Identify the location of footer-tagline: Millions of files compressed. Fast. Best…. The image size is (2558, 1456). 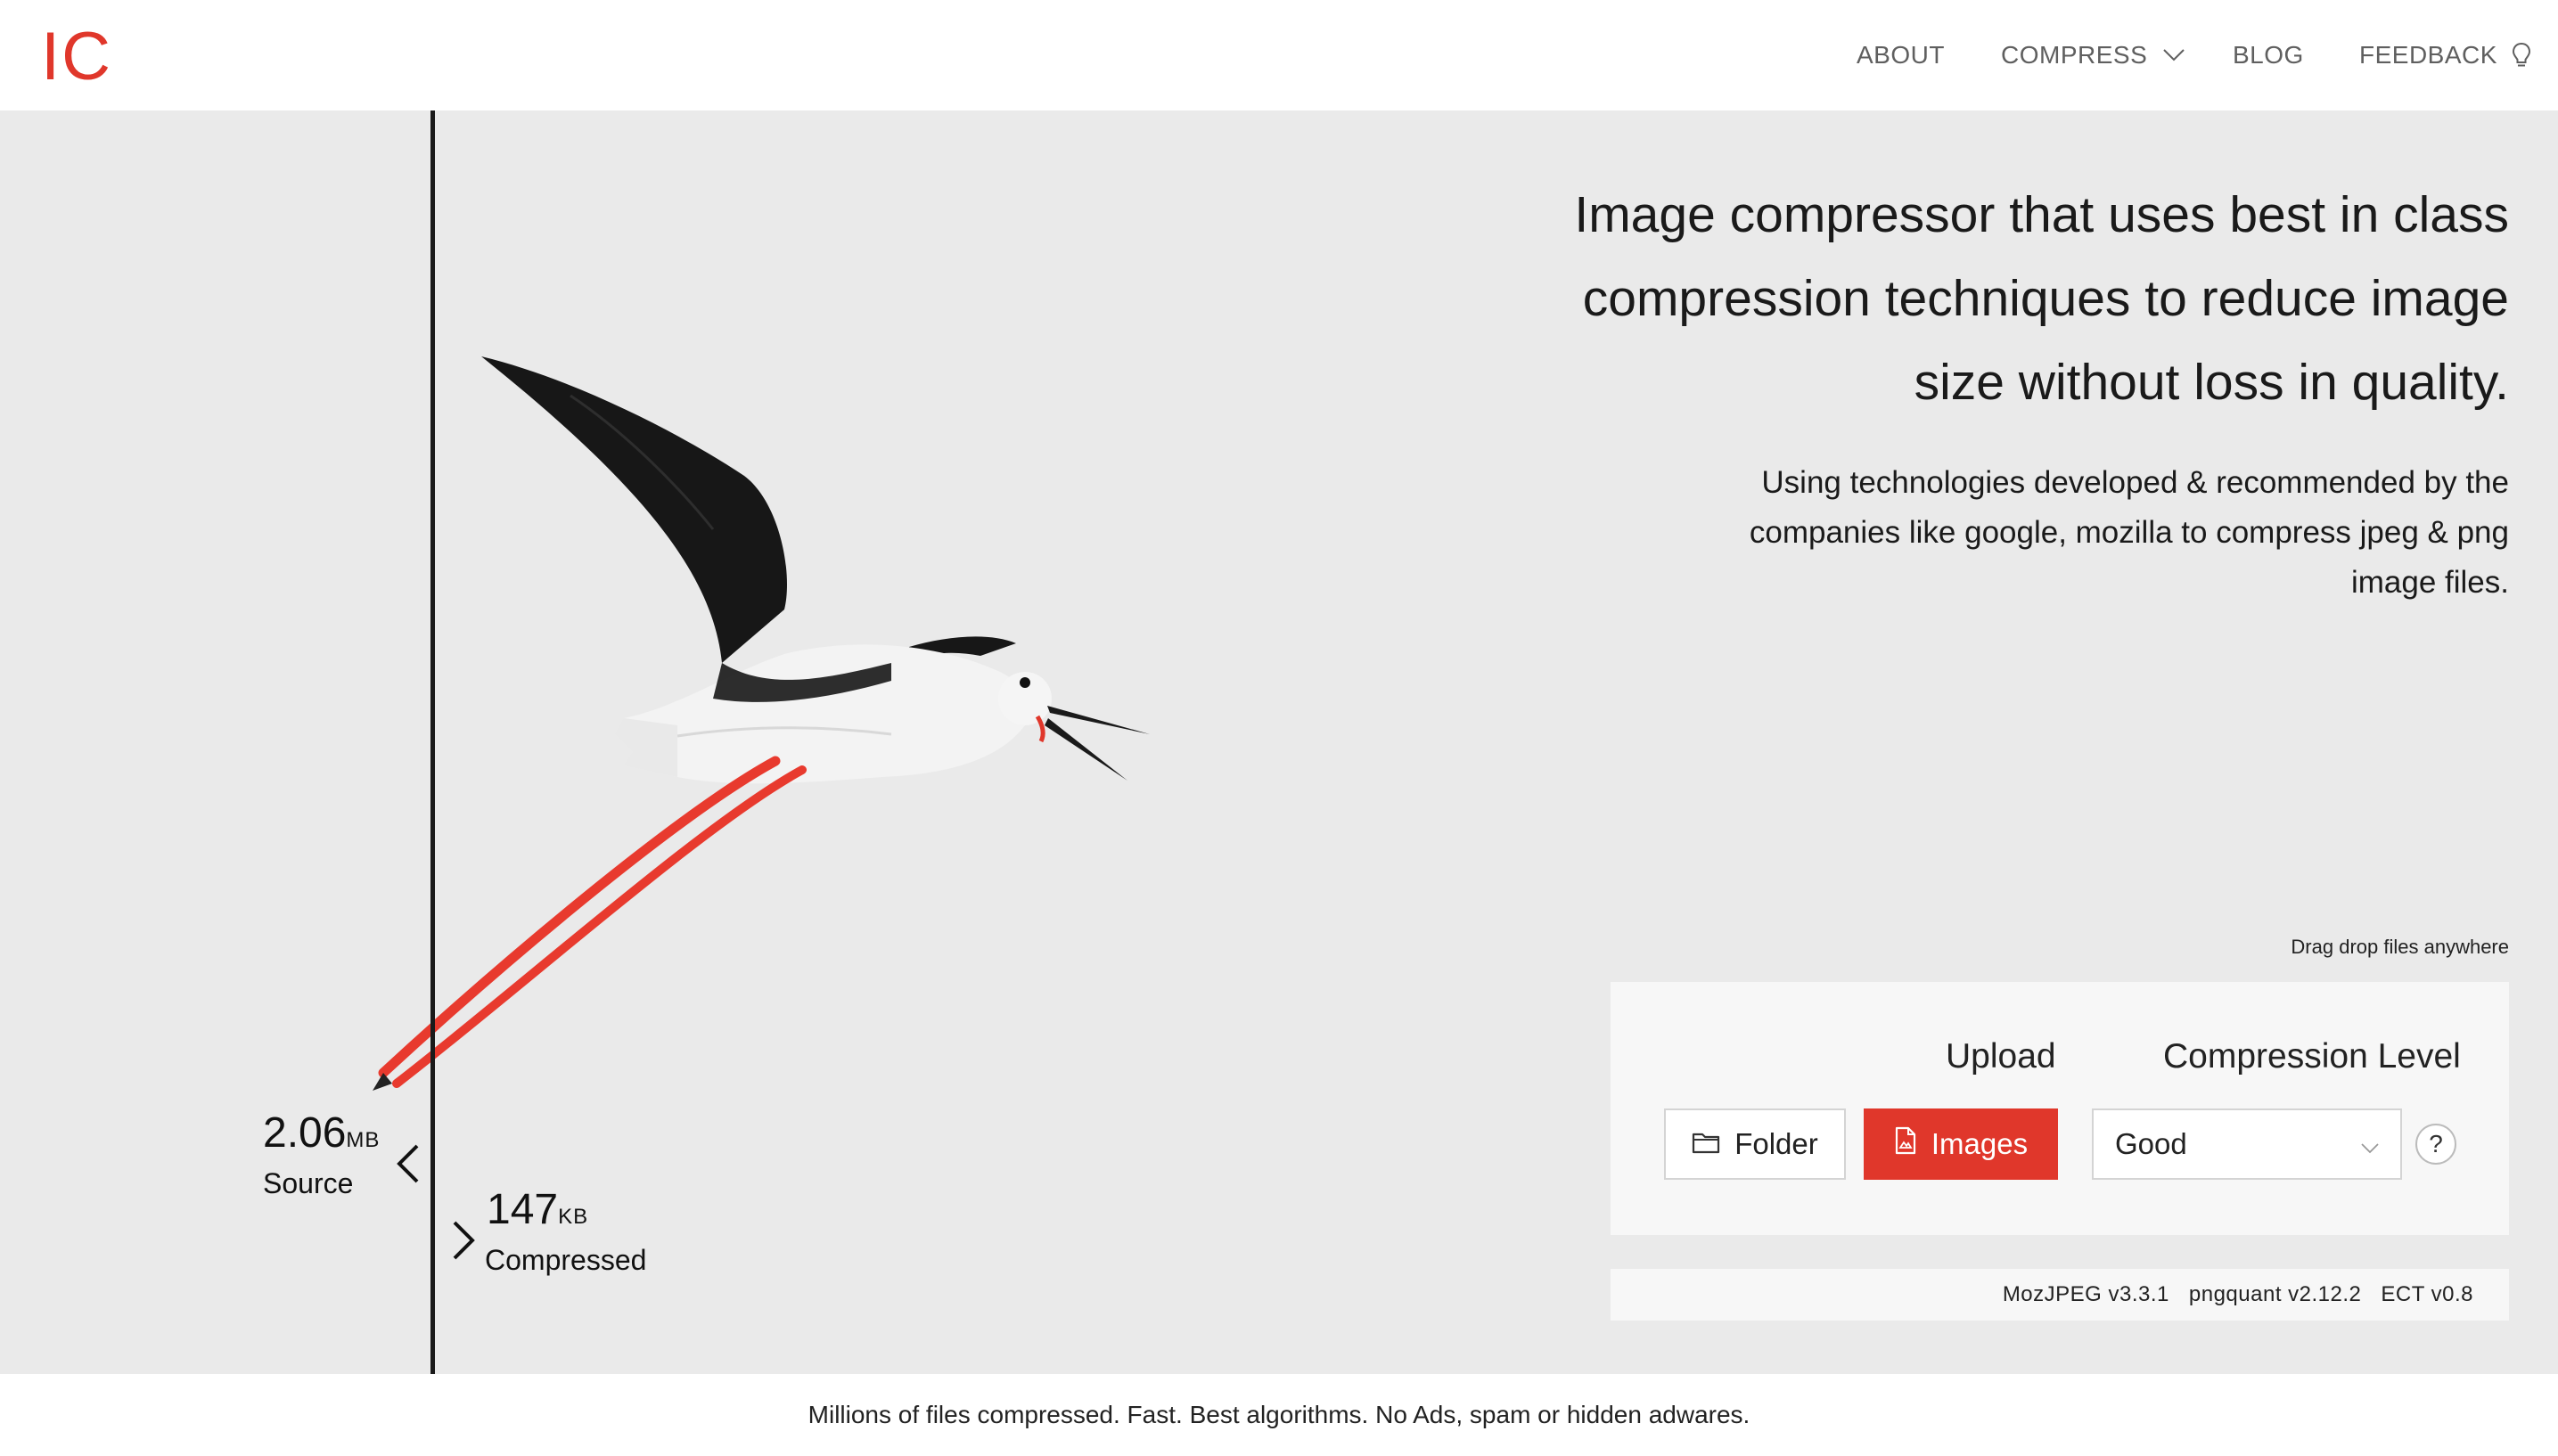
(1279, 1414).